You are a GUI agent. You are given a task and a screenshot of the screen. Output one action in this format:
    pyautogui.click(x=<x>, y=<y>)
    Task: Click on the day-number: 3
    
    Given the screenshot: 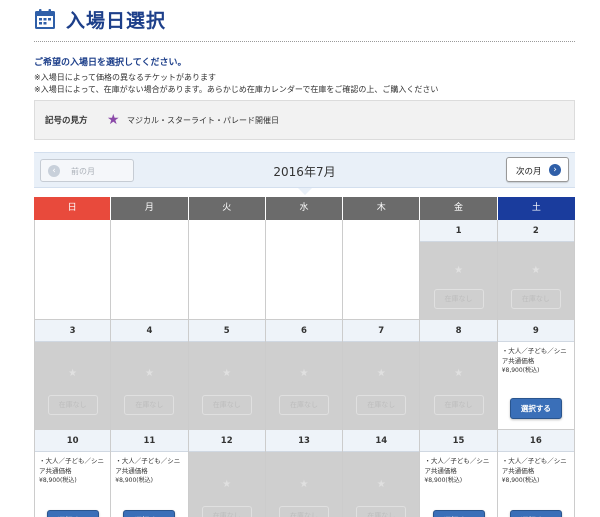 What is the action you would take?
    pyautogui.click(x=73, y=331)
    